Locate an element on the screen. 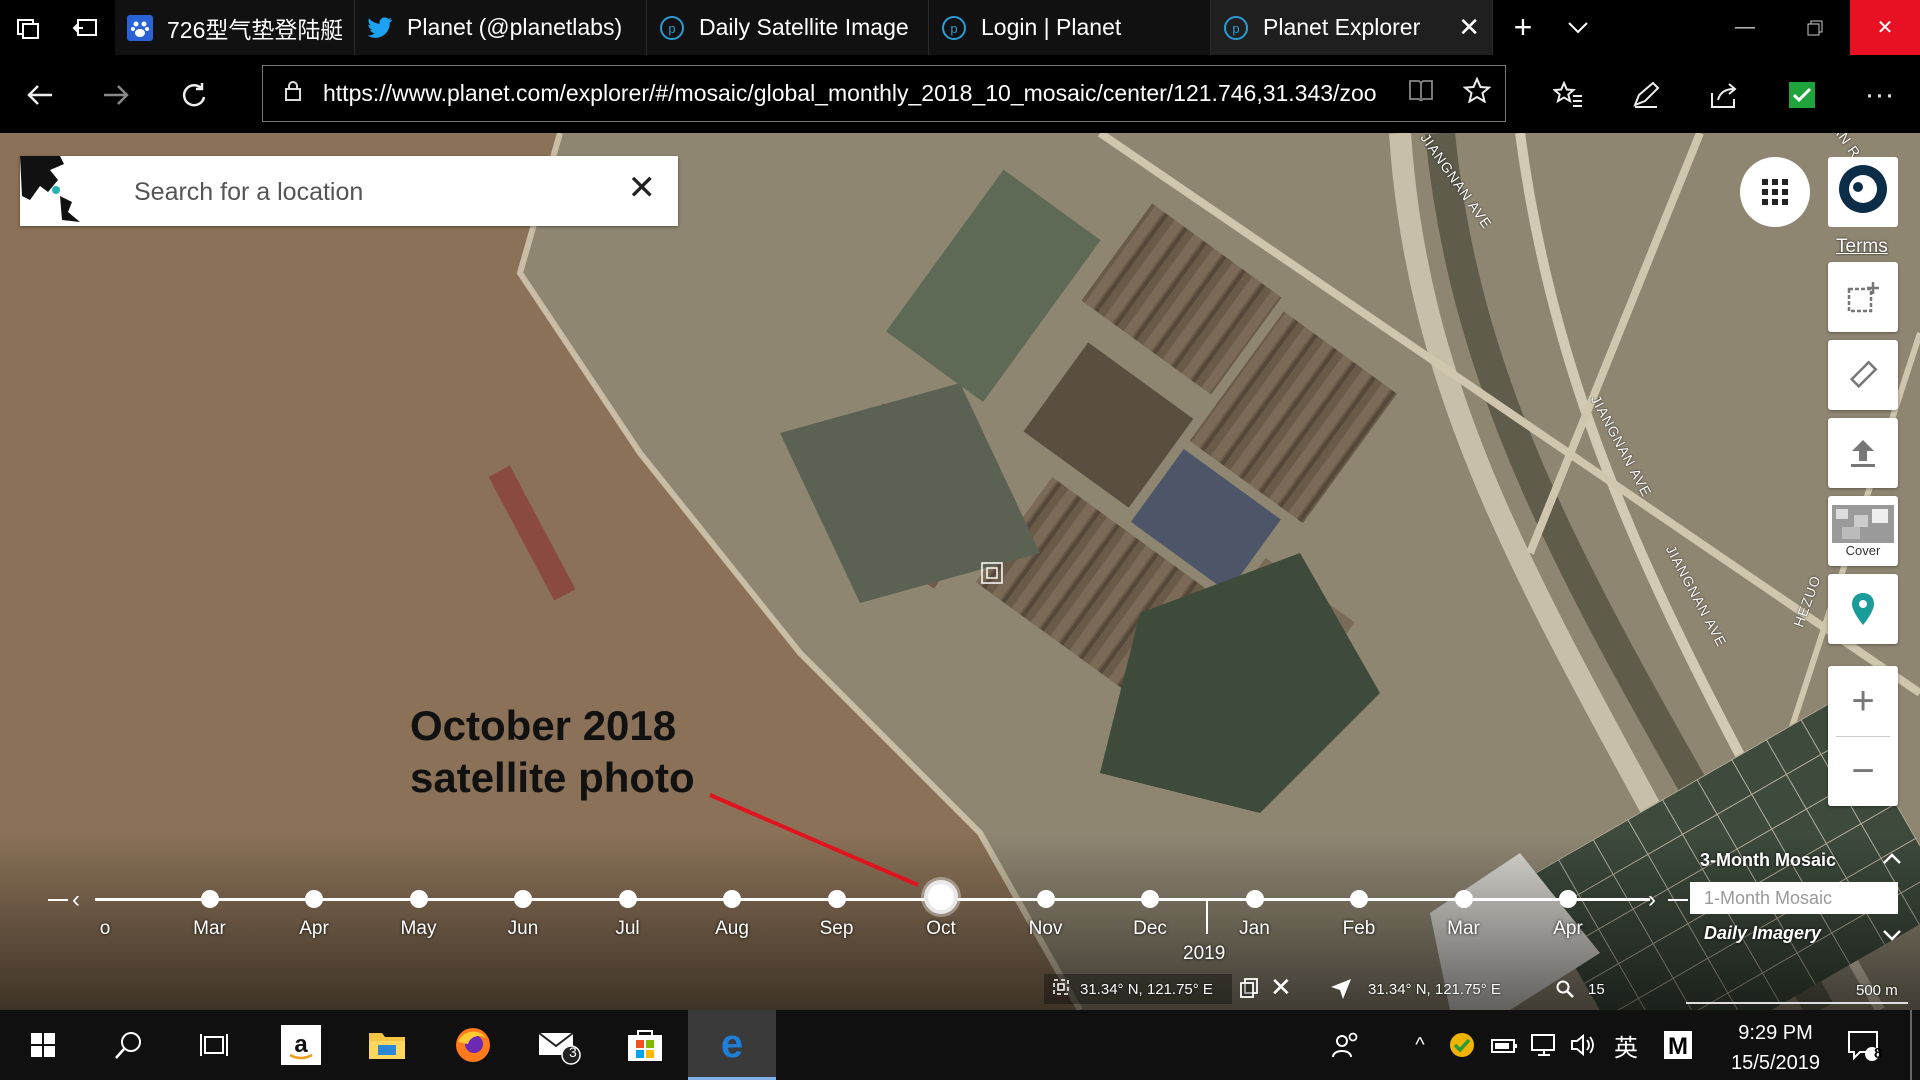 The image size is (1920, 1080). forward-icon is located at coordinates (115, 94).